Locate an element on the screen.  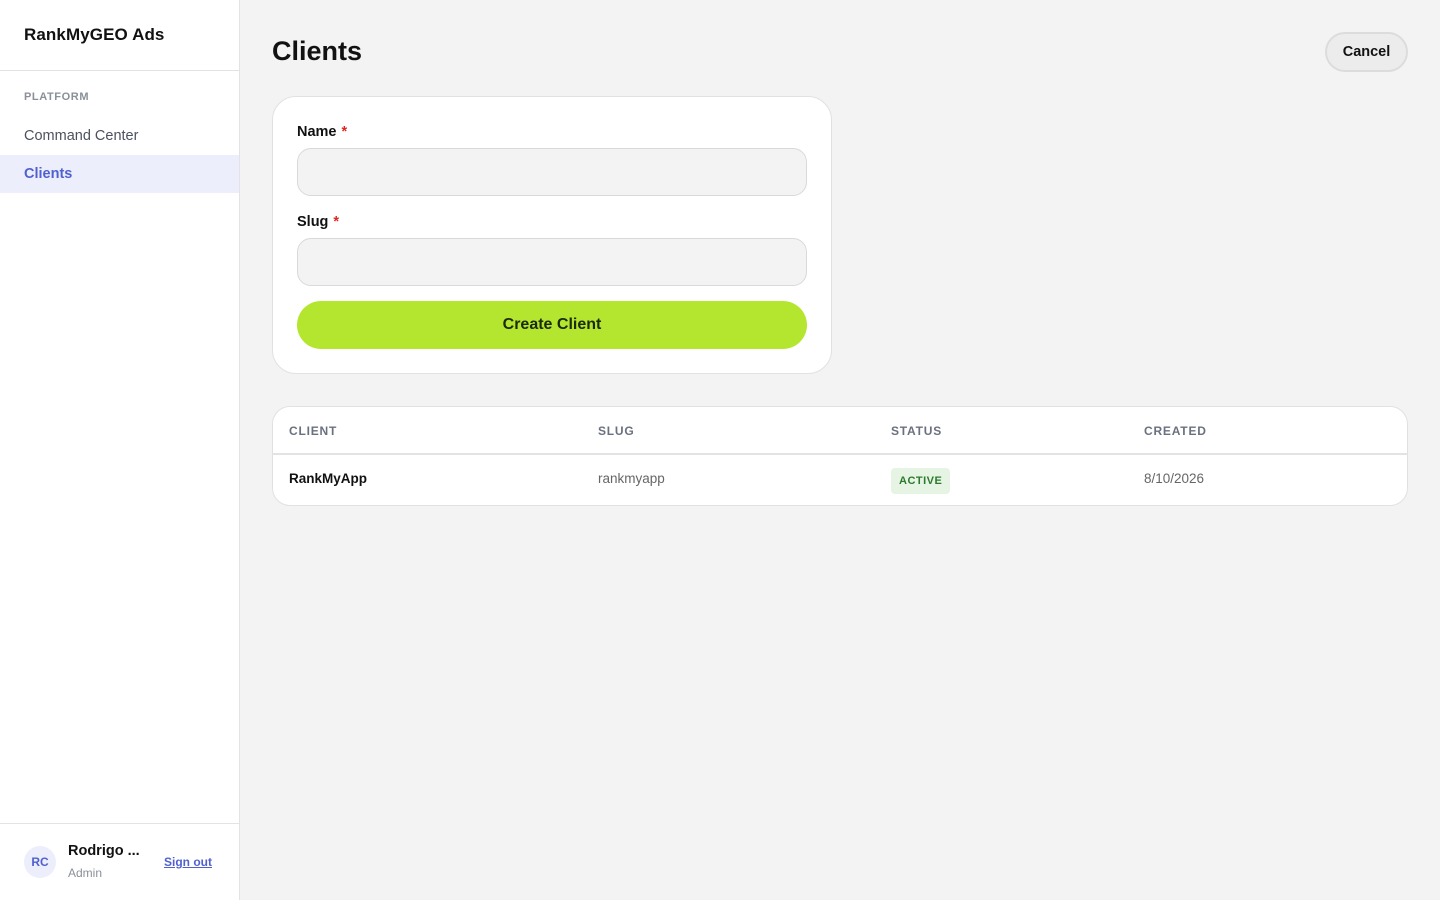
name-input is located at coordinates (552, 172).